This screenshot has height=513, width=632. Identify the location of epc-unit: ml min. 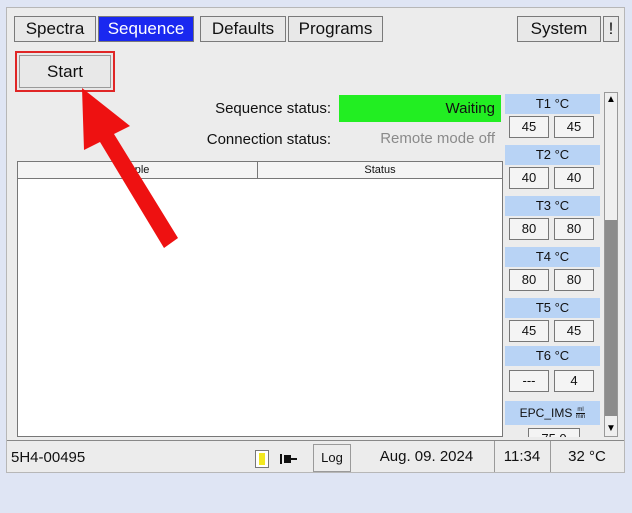
(580, 414).